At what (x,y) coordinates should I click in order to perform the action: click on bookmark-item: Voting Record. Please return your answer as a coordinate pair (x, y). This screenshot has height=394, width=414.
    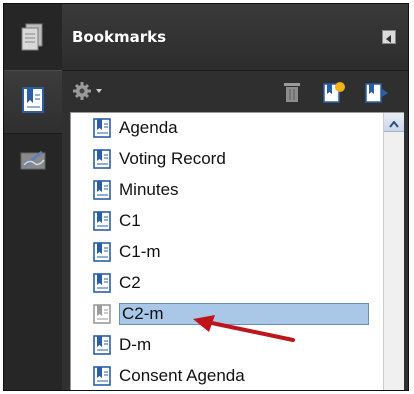
    Looking at the image, I should click on (236, 159).